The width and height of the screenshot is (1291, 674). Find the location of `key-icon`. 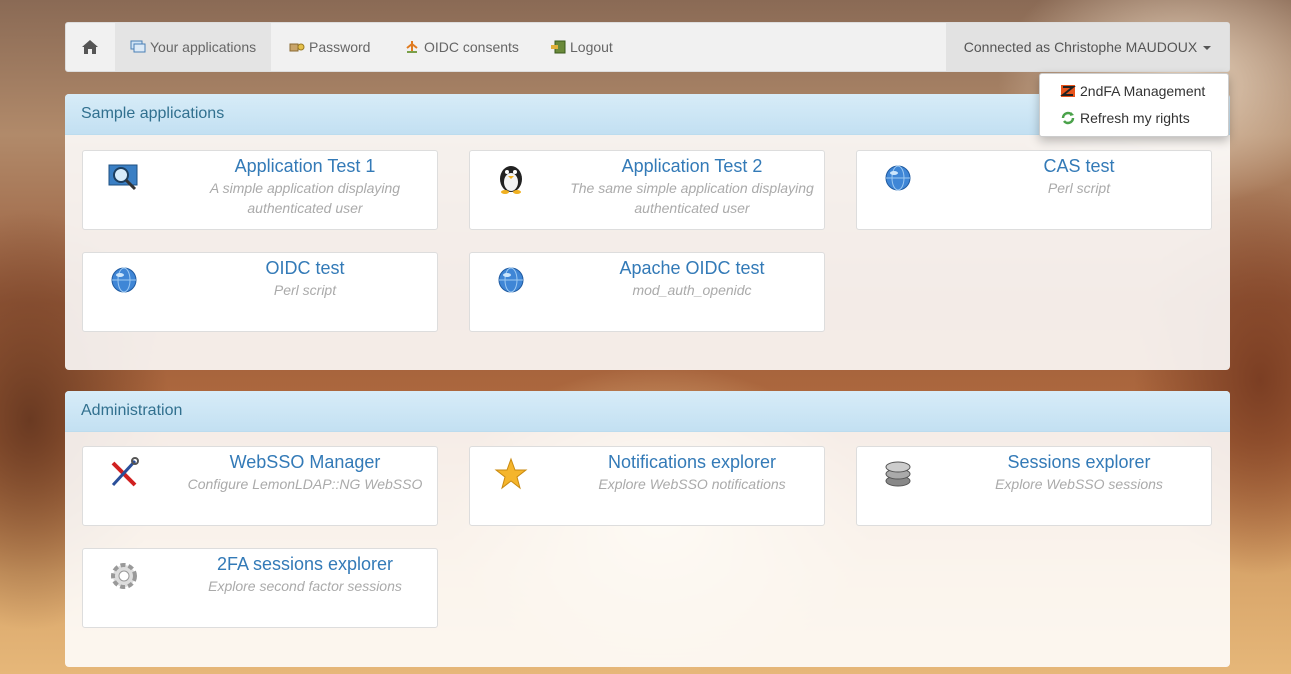

key-icon is located at coordinates (297, 47).